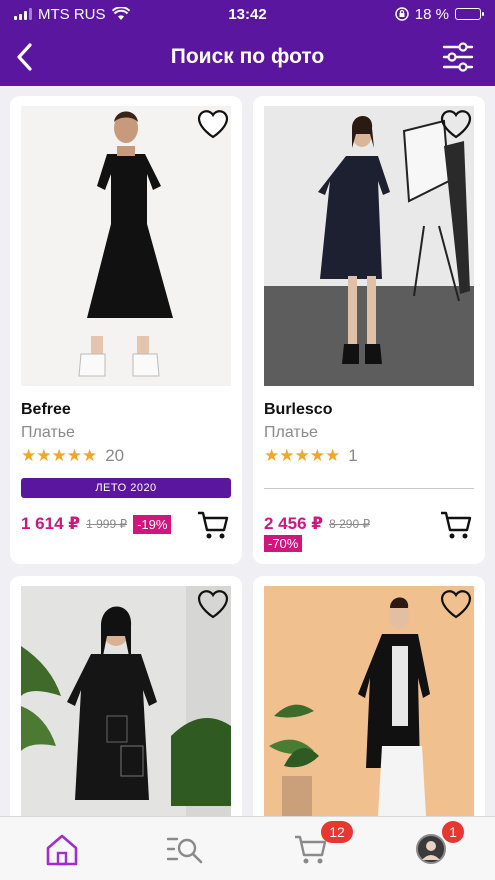 Image resolution: width=495 pixels, height=880 pixels. I want to click on profile-tab, so click(431, 849).